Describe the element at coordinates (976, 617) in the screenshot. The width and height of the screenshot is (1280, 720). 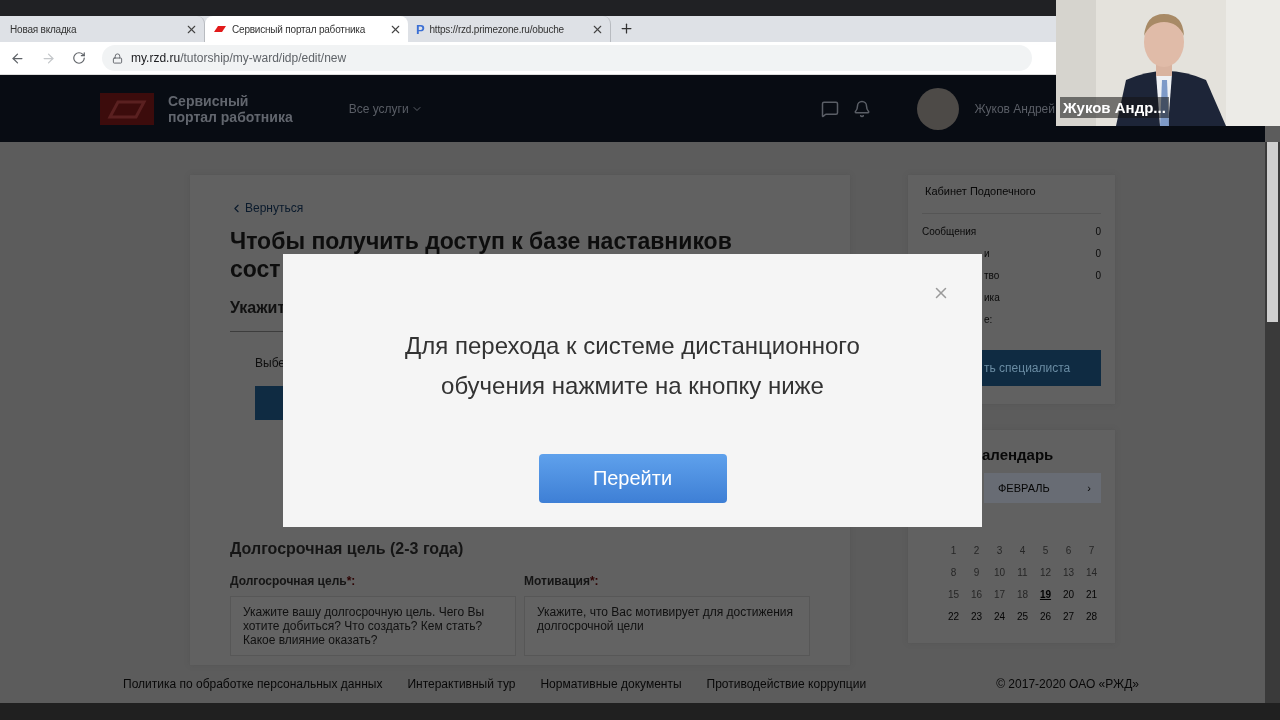
I see `calendar-day: 23` at that location.